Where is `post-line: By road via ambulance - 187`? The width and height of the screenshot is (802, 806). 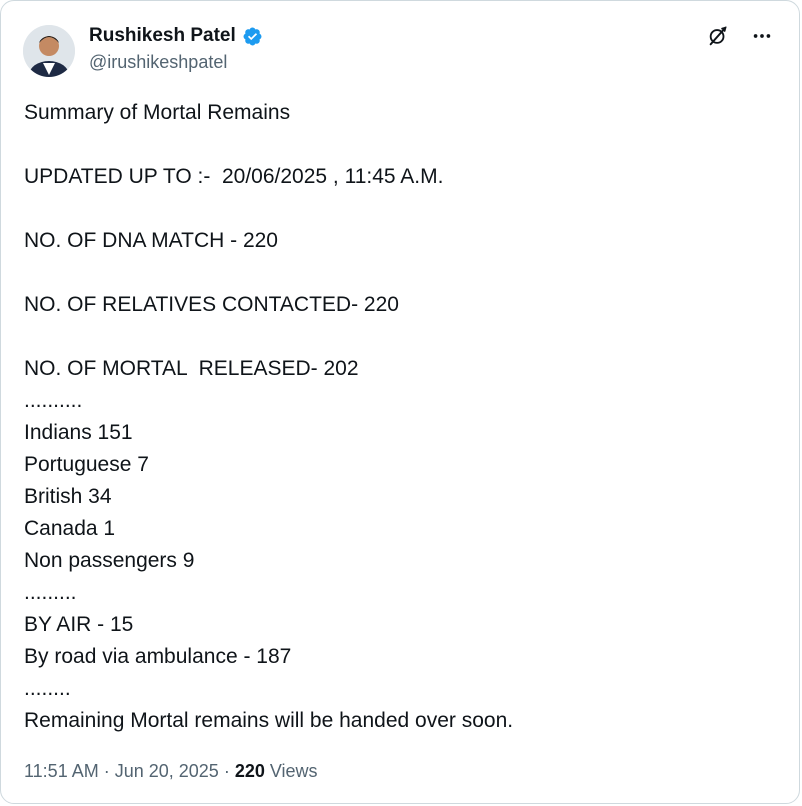 post-line: By road via ambulance - 187 is located at coordinates (158, 656).